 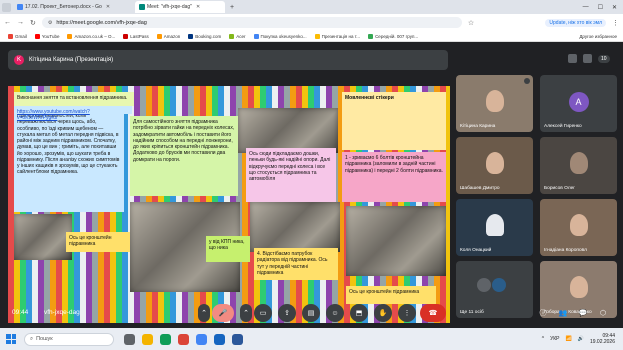 What do you see at coordinates (50, 23) in the screenshot?
I see `site-info-icon: ⚙` at bounding box center [50, 23].